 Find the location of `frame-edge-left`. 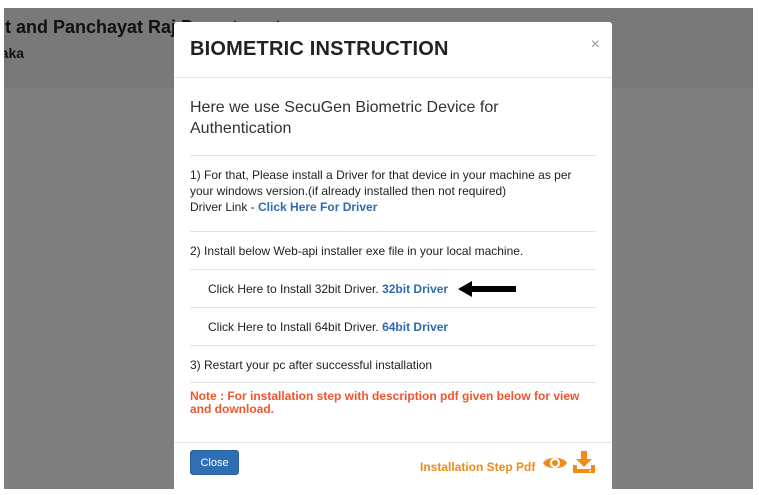

frame-edge-left is located at coordinates (2, 247).